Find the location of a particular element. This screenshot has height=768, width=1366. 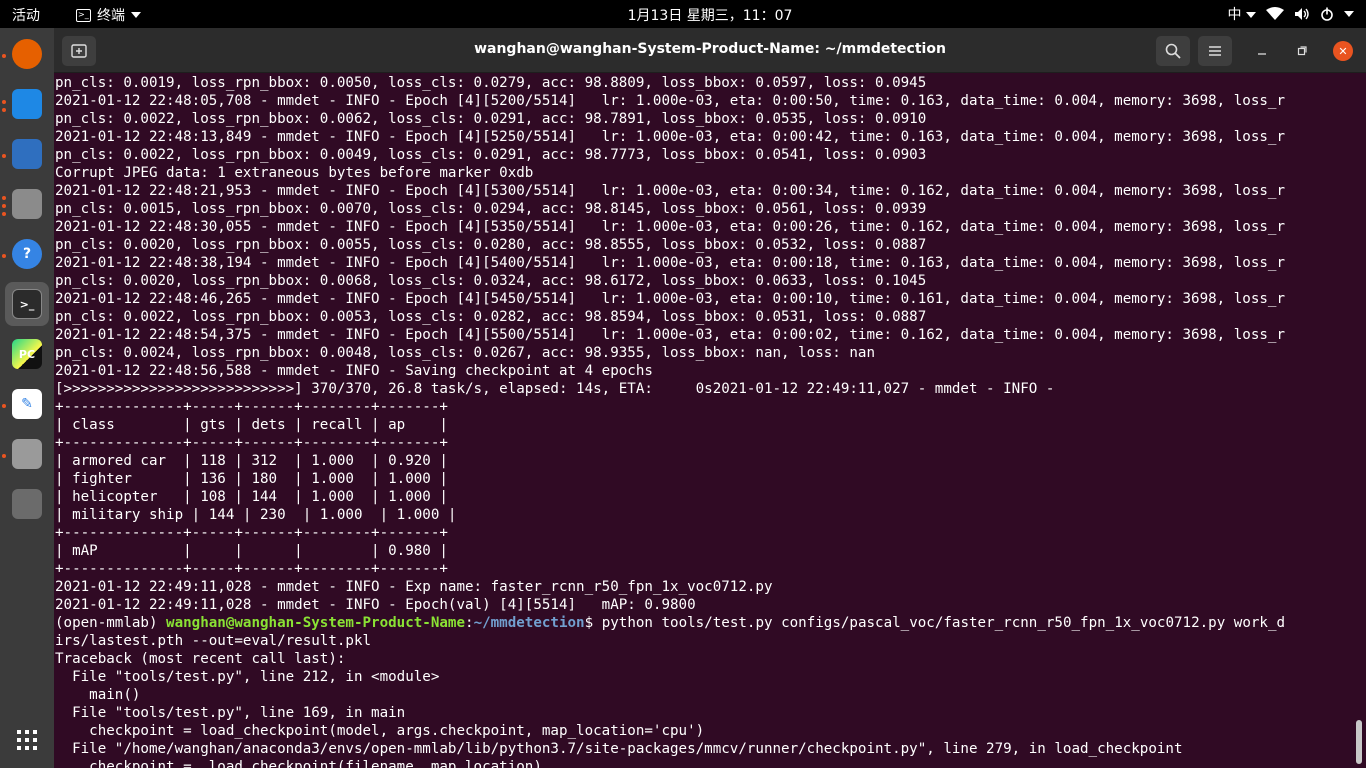

hamburger-menu-icon is located at coordinates (1215, 51).